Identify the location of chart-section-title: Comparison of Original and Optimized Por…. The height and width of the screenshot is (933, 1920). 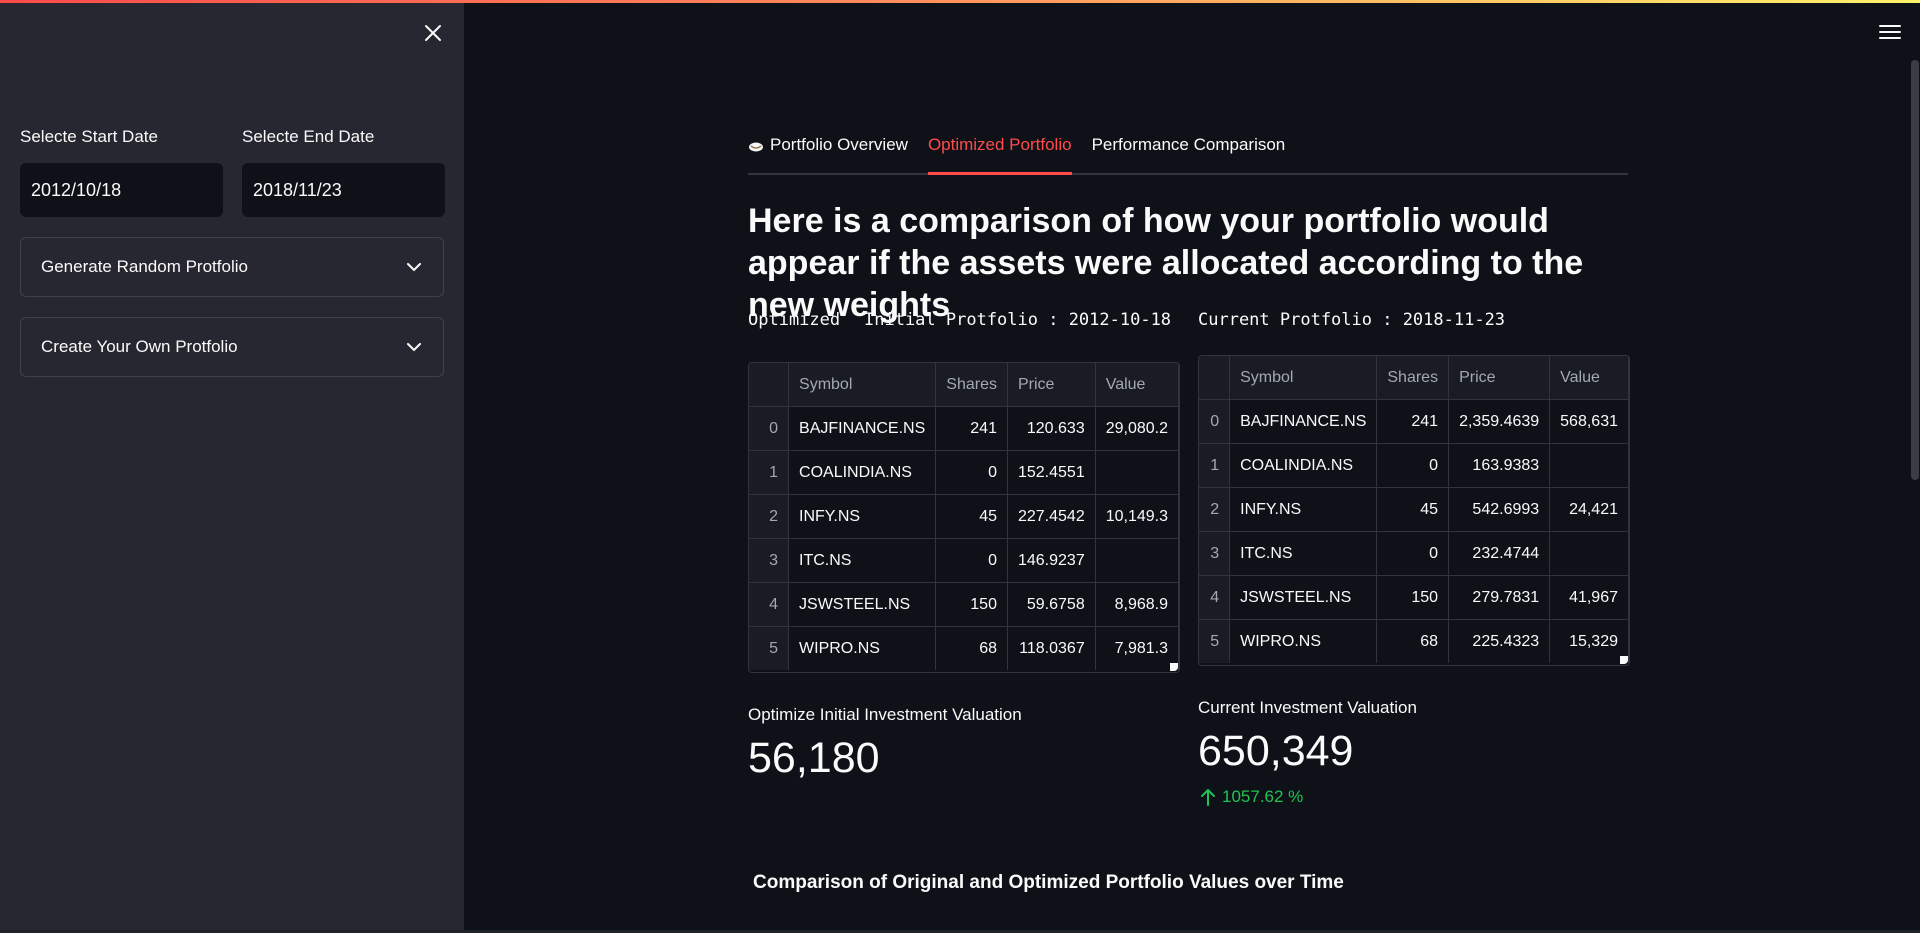
(1048, 882).